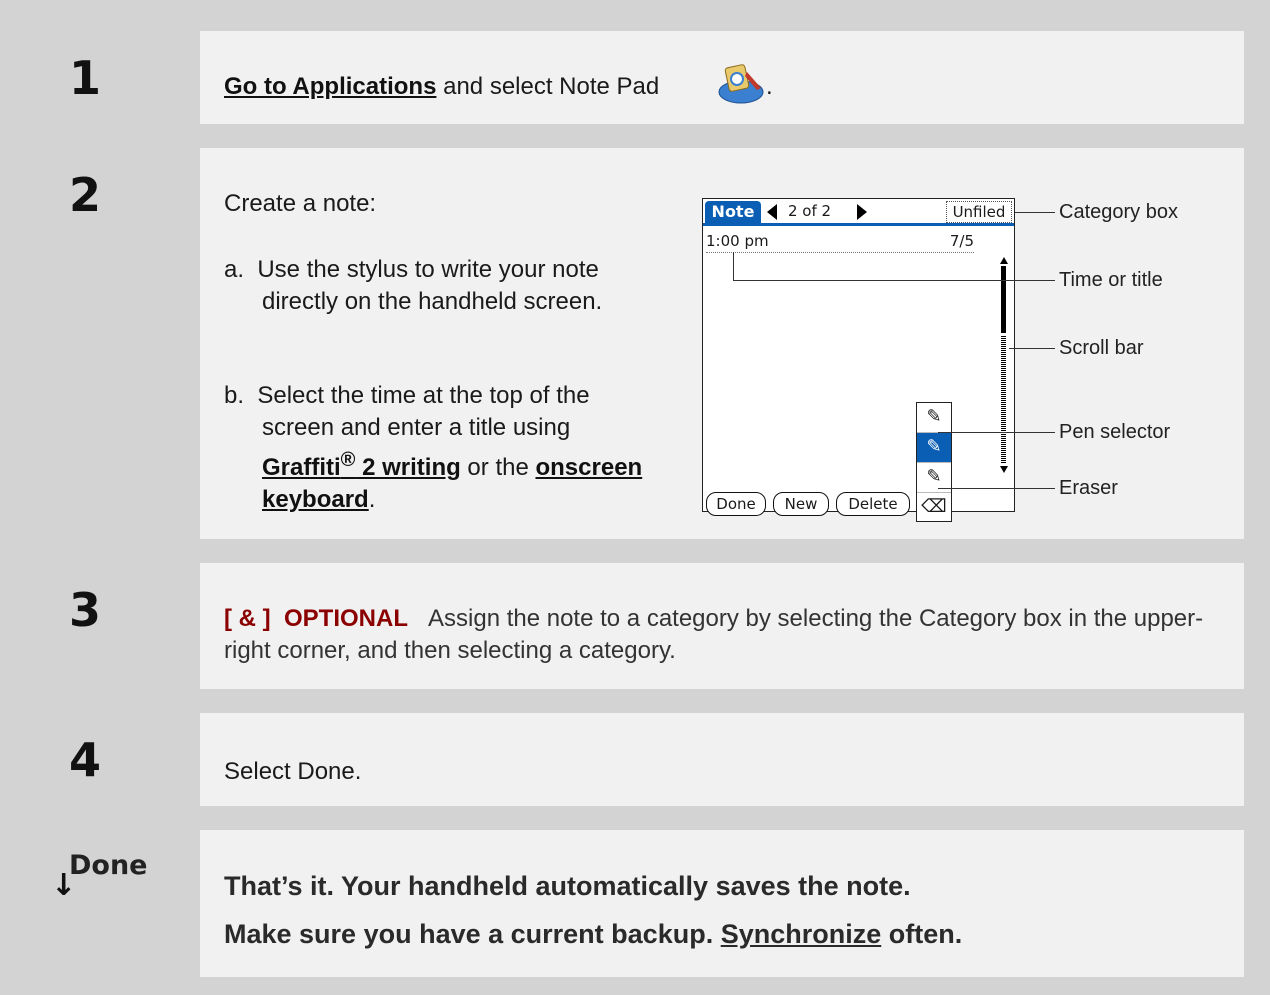  Describe the element at coordinates (922, 934) in the screenshot. I see `done-line-2-suffix: often.` at that location.